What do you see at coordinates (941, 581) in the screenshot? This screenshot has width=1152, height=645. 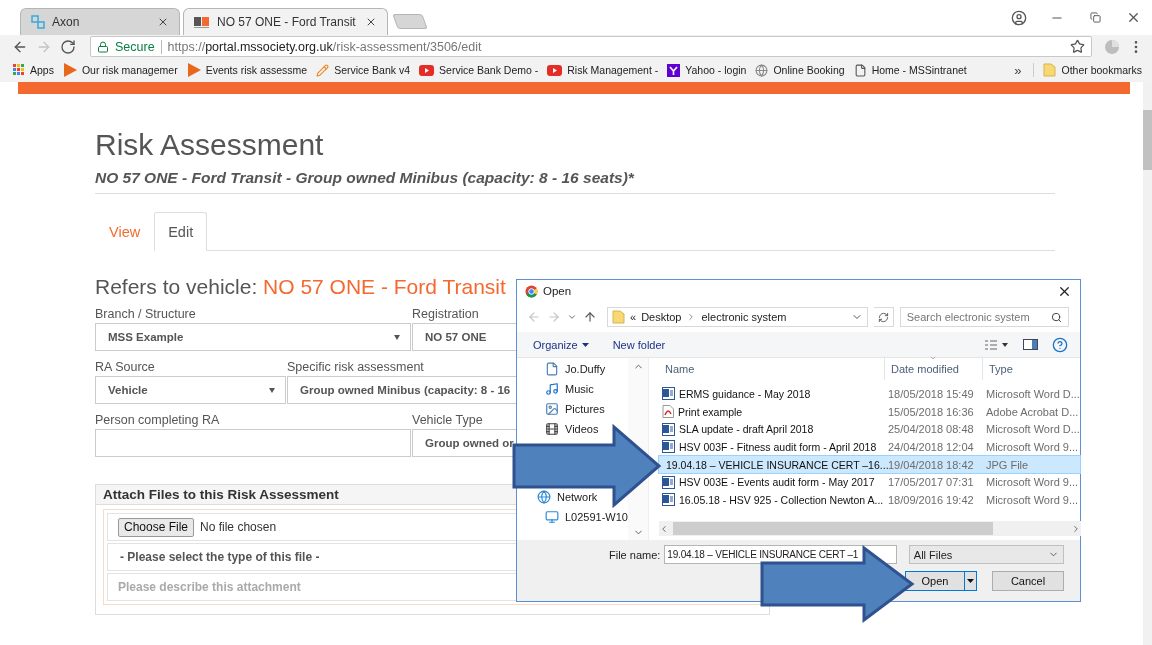 I see `open-button: Open` at bounding box center [941, 581].